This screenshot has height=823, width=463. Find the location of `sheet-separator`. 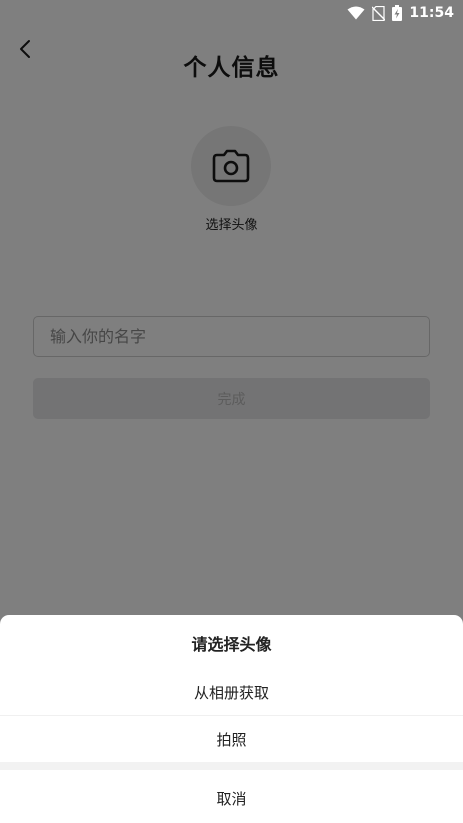

sheet-separator is located at coordinates (231, 766).